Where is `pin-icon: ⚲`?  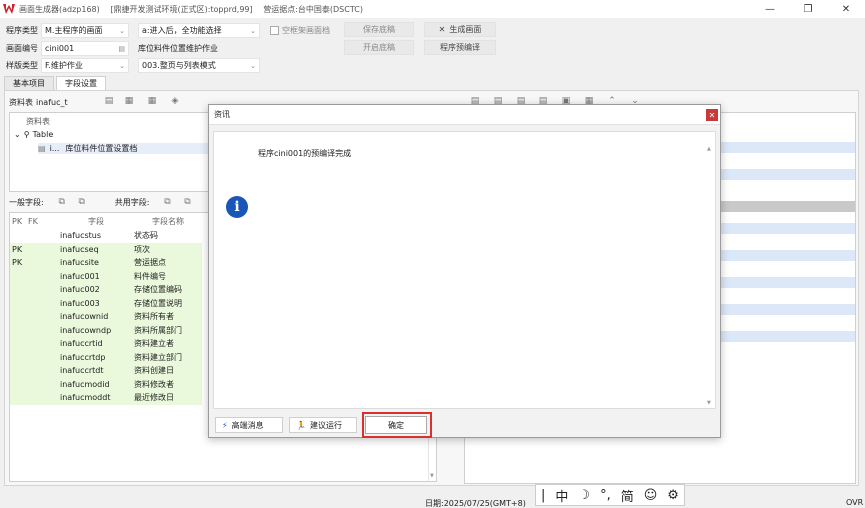 pin-icon: ⚲ is located at coordinates (26, 134).